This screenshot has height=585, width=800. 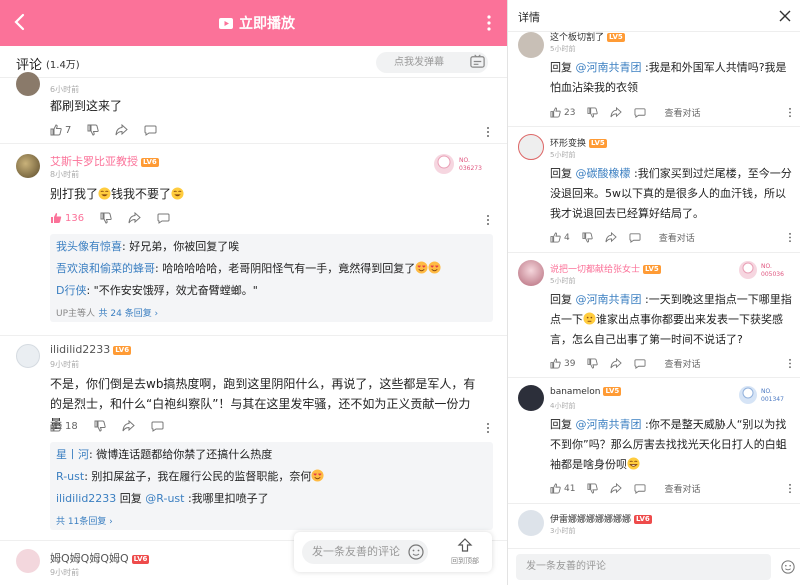 What do you see at coordinates (253, 143) in the screenshot?
I see `divider` at bounding box center [253, 143].